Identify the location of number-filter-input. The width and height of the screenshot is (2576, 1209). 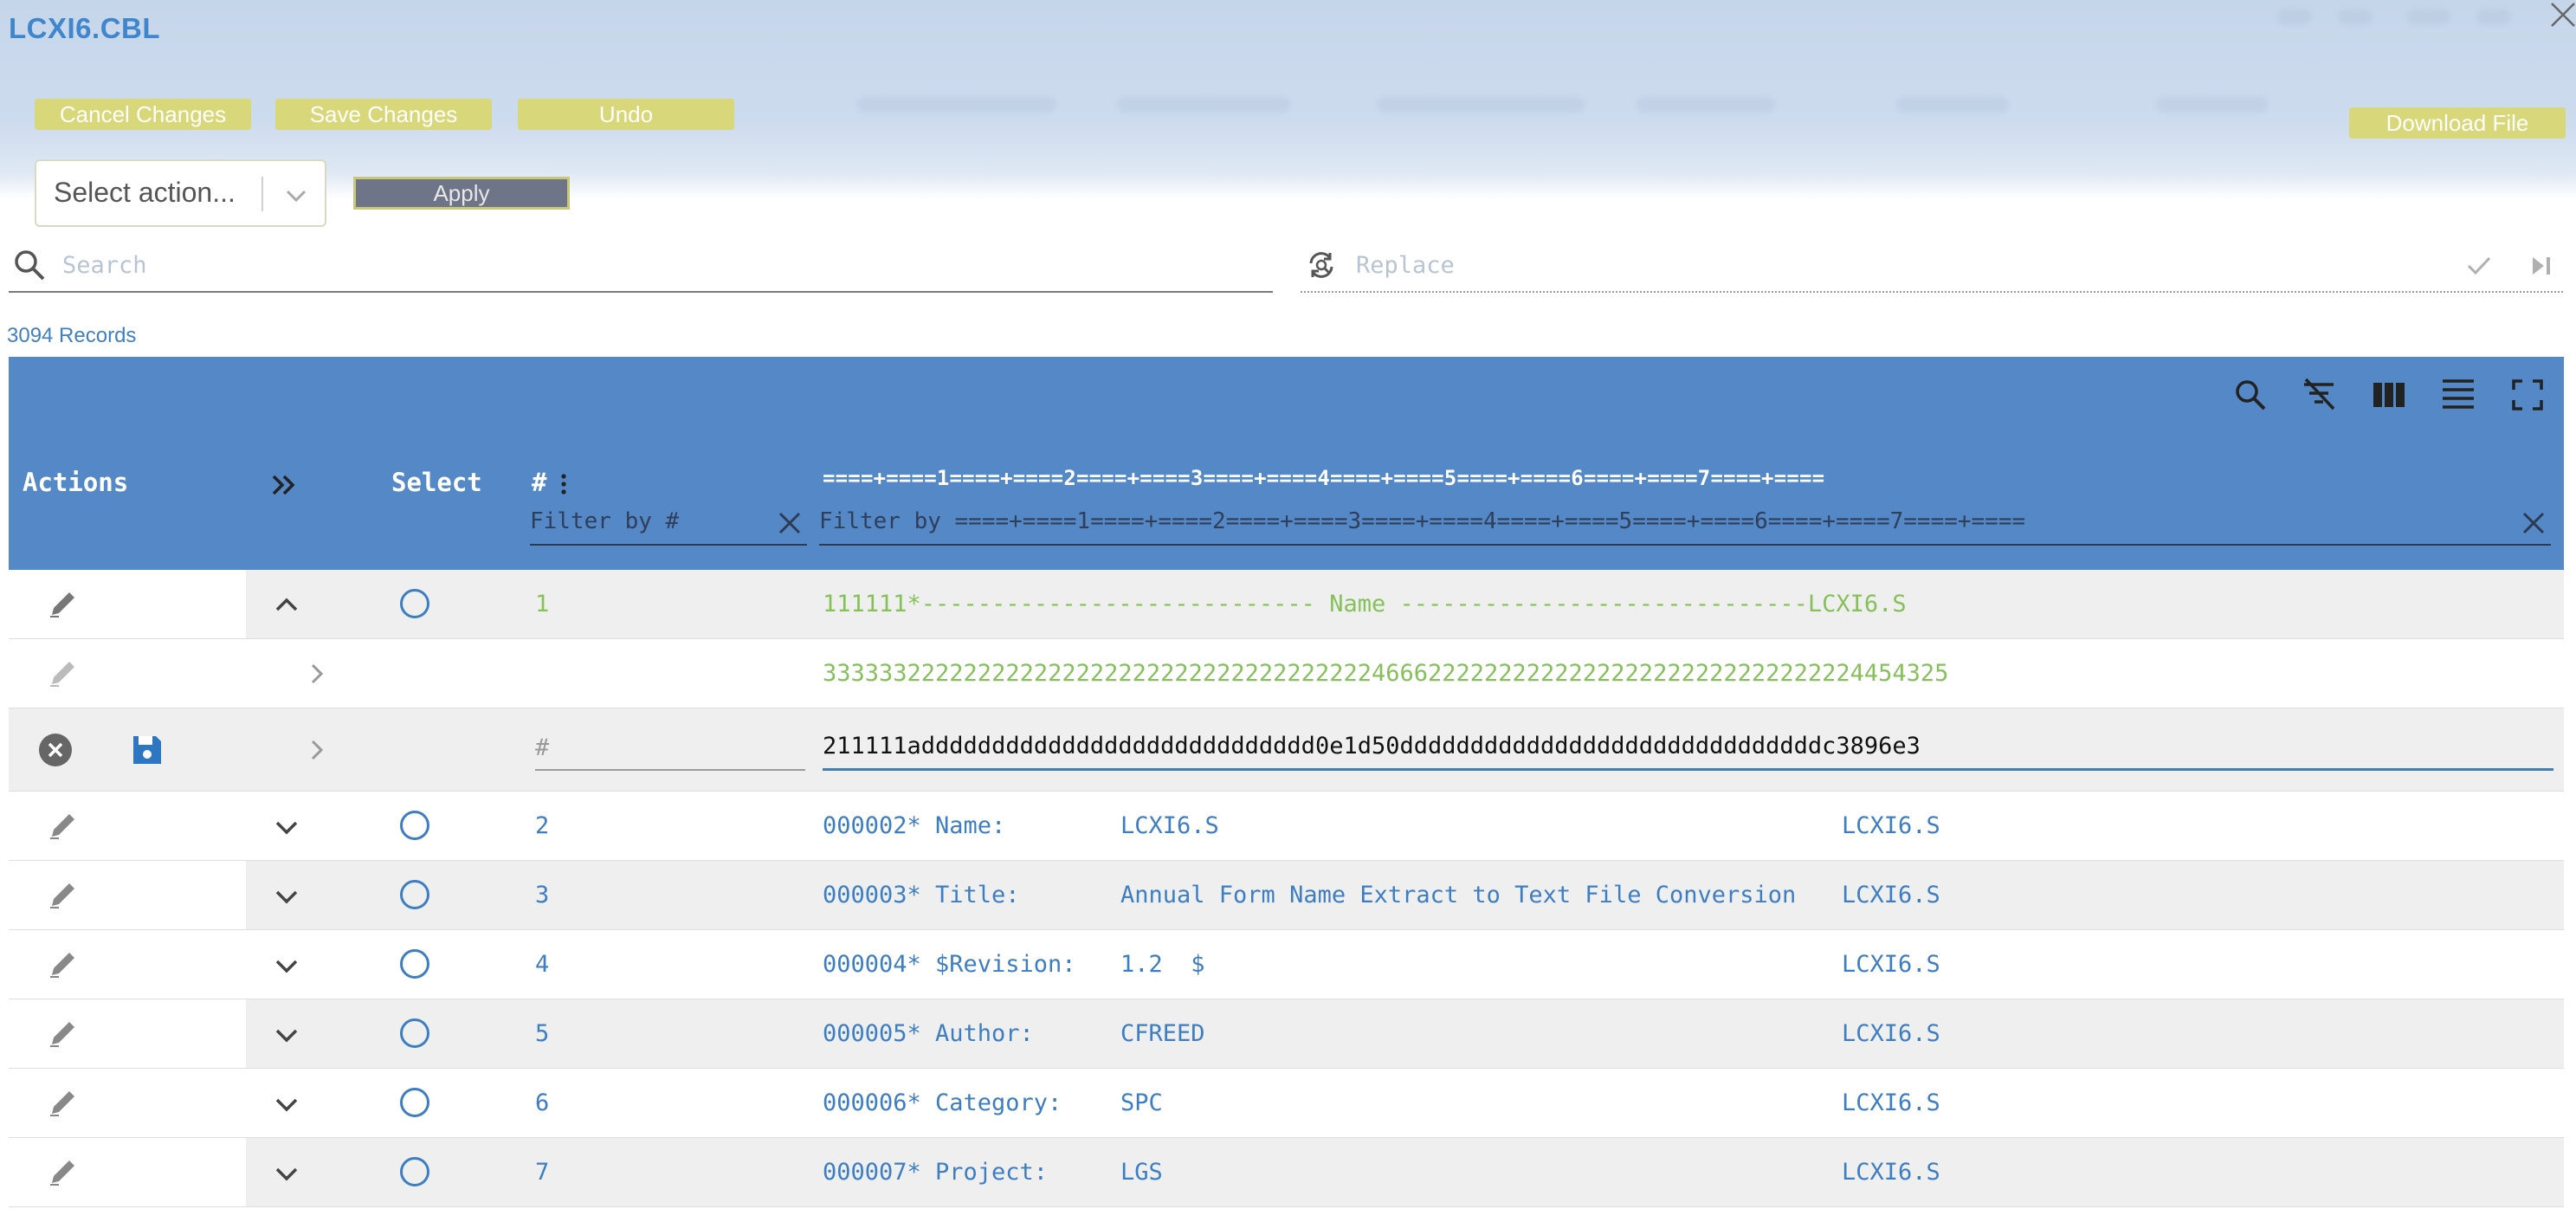
(668, 521).